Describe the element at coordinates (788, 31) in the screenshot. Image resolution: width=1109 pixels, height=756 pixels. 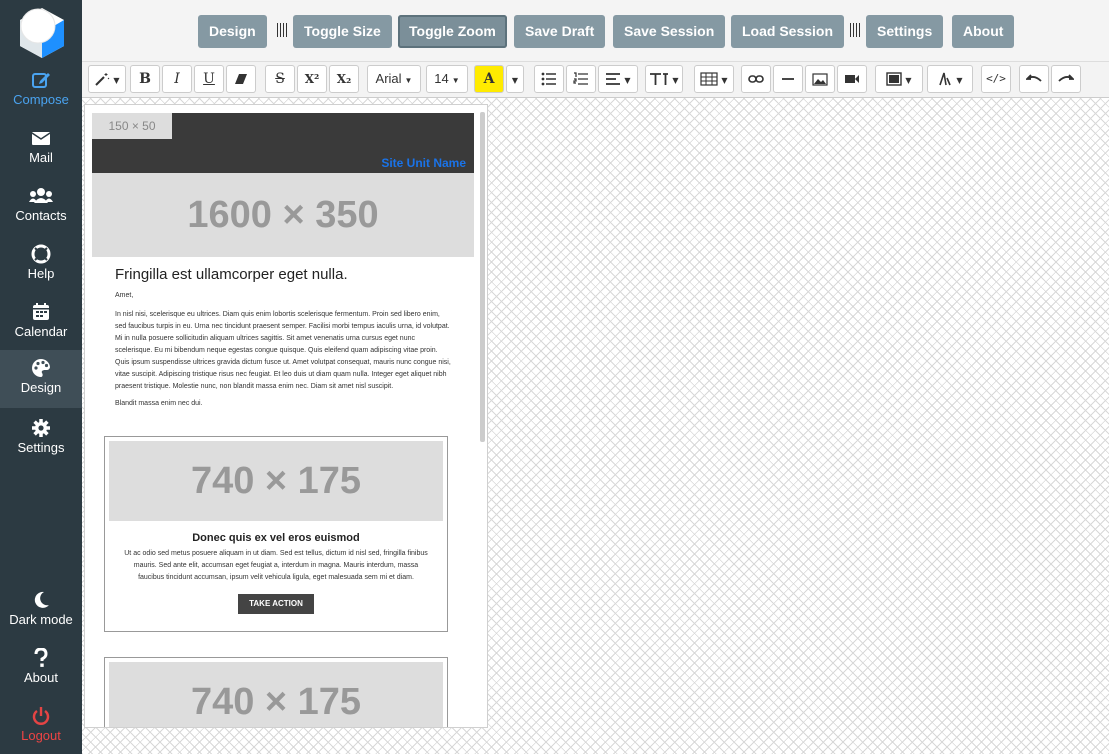
I see `load-session-button: Load Session` at that location.